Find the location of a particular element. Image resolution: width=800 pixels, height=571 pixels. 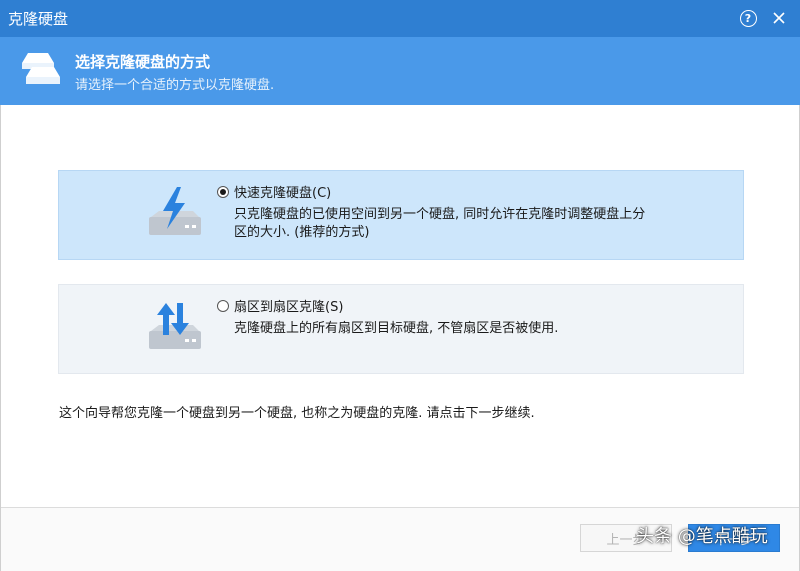

wizard-info-text: 这个向导帮您克隆一个硬盘到另一个硬盘, 也称之为硬盘的克隆. 请点击下一步继续. is located at coordinates (297, 413).